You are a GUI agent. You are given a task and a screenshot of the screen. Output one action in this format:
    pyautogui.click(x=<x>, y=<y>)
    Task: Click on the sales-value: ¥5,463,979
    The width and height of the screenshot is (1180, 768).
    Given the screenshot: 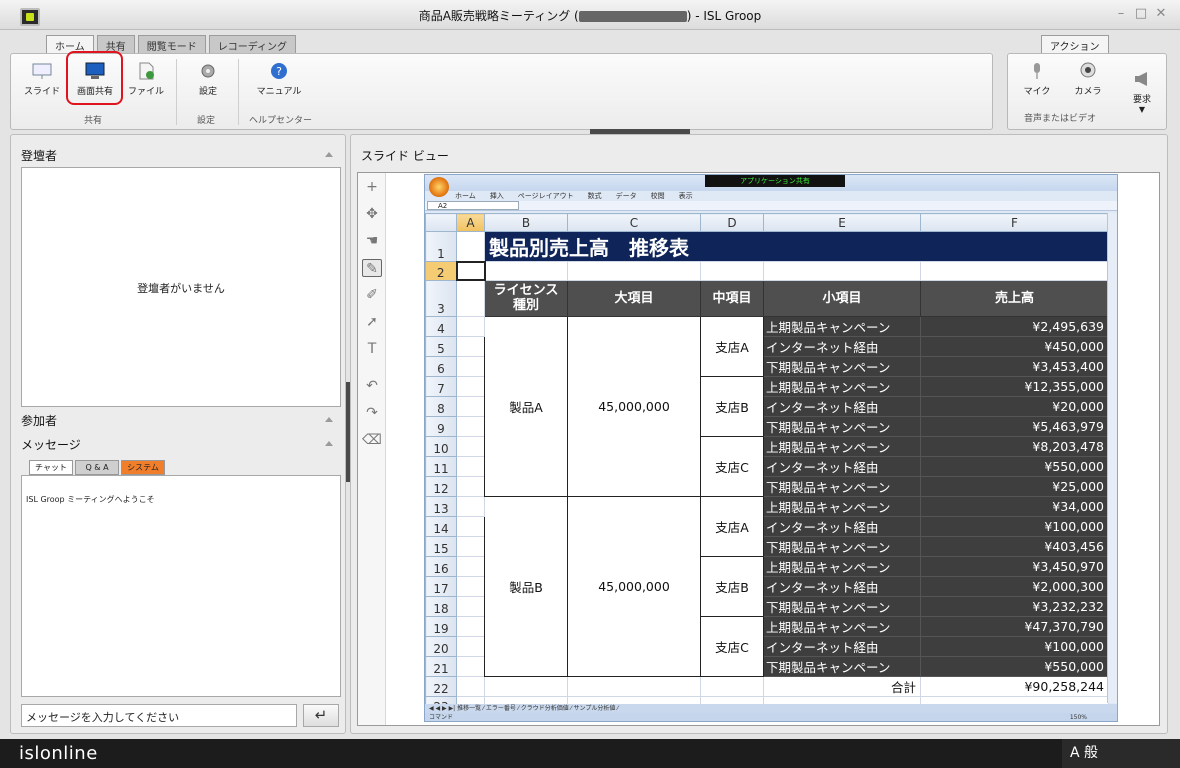 What is the action you would take?
    pyautogui.click(x=1014, y=426)
    